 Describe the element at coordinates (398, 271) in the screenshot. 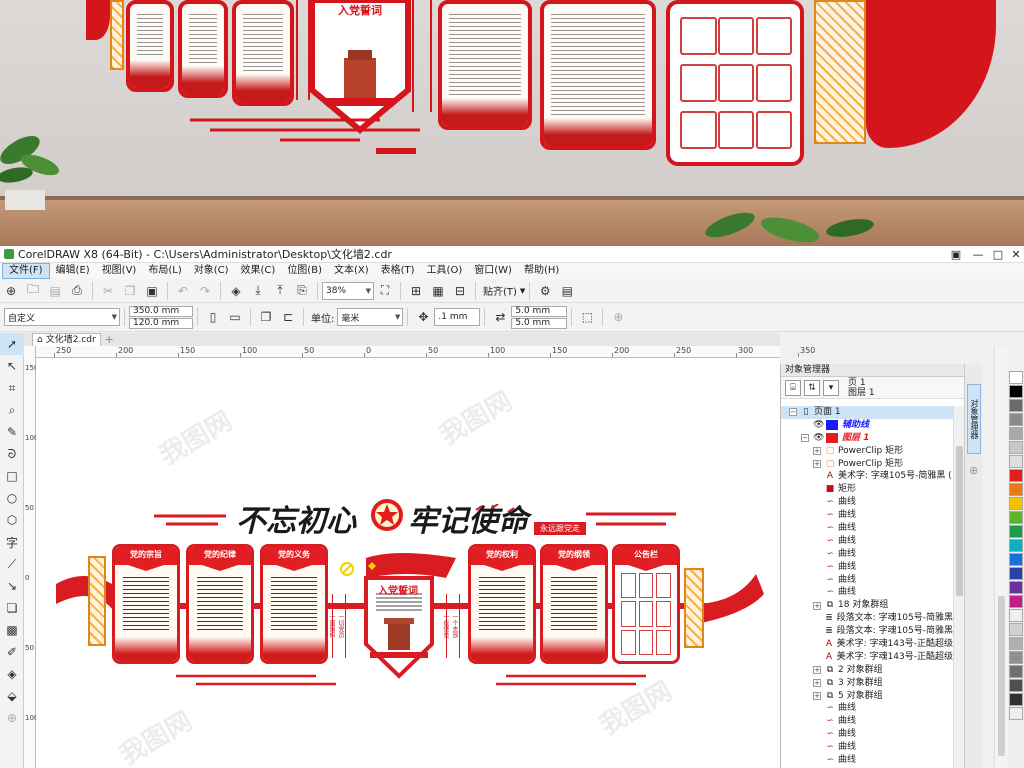

I see `menu-table: 表格(T)` at that location.